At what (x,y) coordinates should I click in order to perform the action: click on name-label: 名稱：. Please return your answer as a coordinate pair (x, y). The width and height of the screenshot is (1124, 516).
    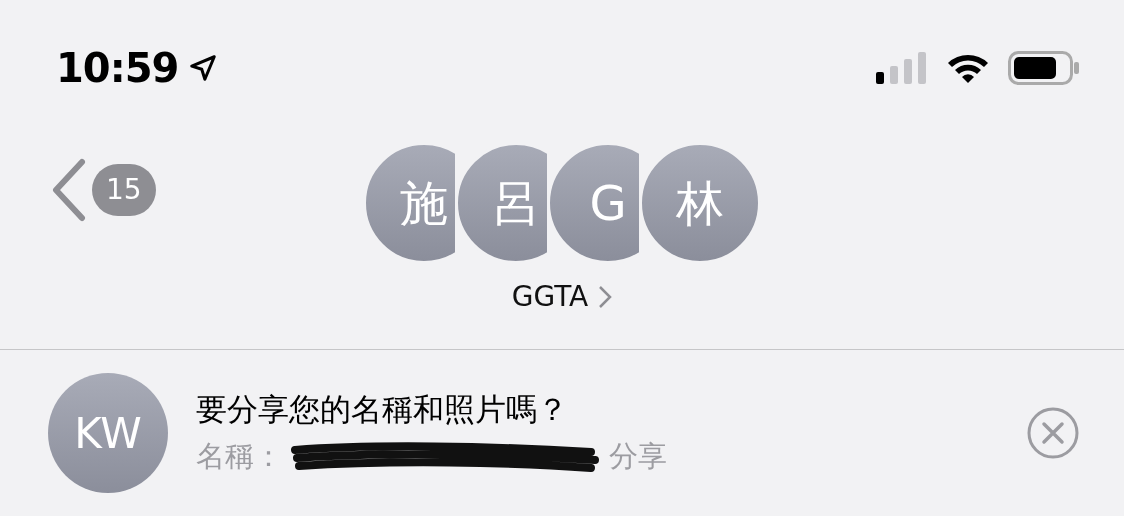
    Looking at the image, I should click on (239, 456).